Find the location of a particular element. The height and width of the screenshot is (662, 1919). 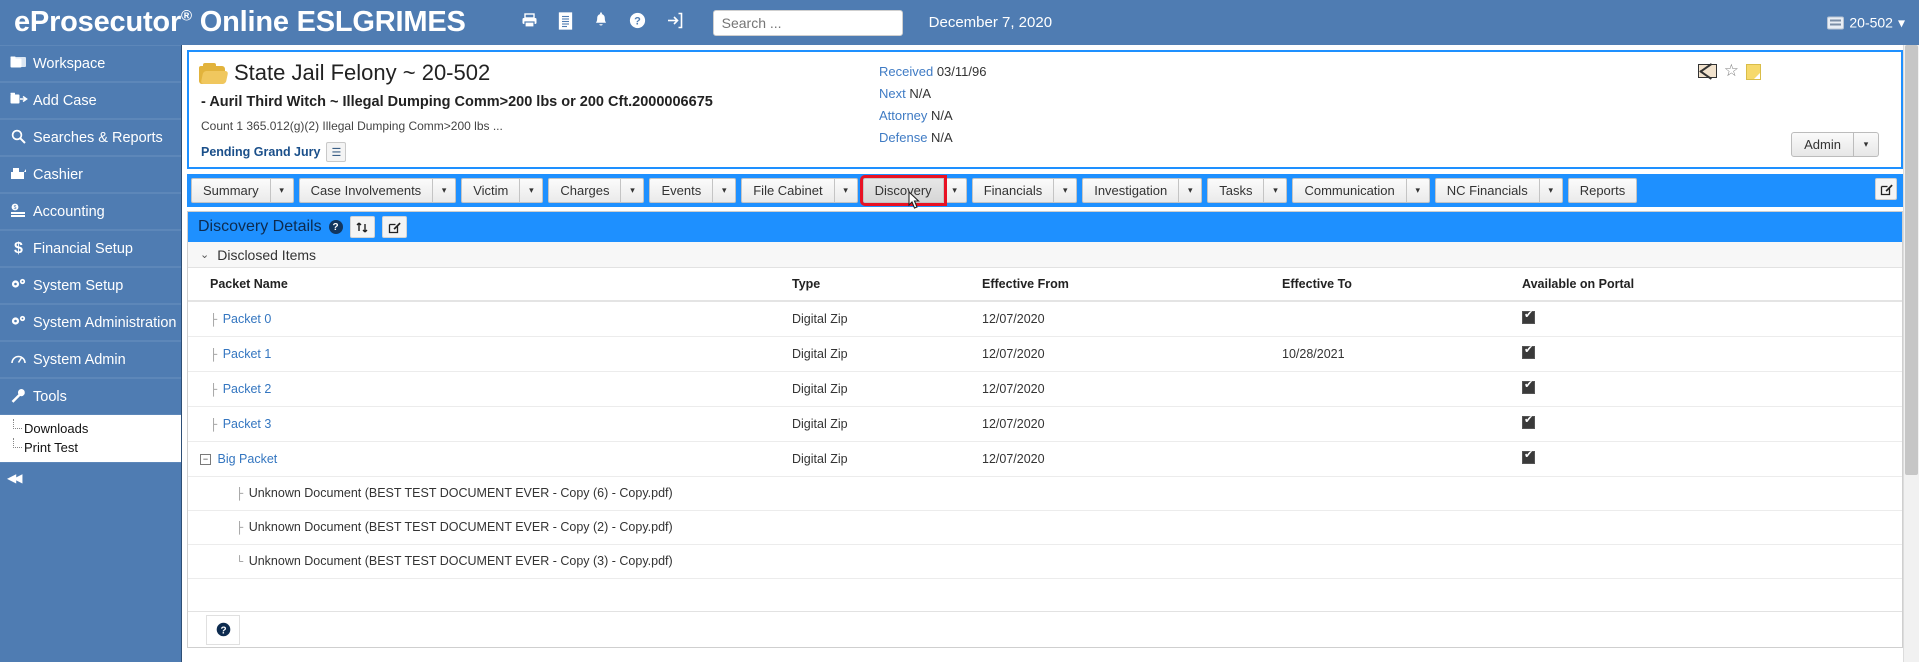

tab-discovery: Discovery ▾ is located at coordinates (913, 190).